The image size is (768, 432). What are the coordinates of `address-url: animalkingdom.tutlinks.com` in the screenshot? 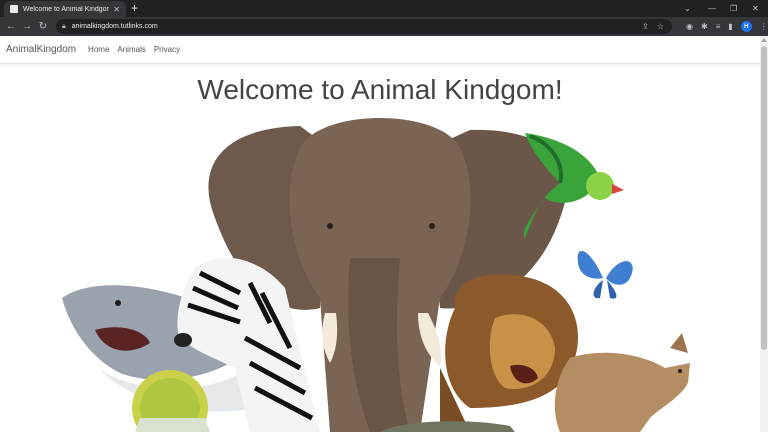 It's located at (115, 26).